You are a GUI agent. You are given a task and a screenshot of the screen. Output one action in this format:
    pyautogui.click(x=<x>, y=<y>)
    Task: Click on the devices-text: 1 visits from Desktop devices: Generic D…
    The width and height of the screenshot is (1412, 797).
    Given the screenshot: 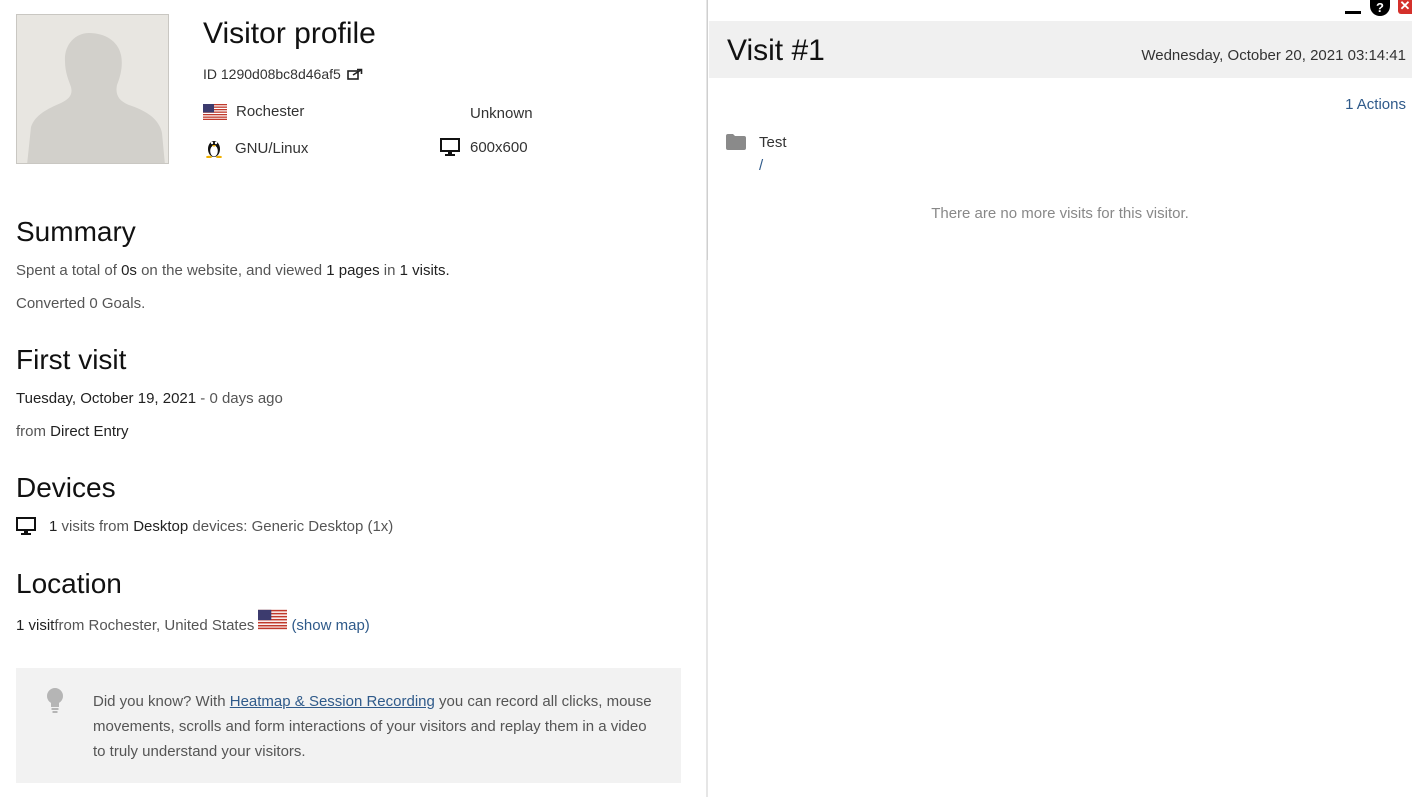 What is the action you would take?
    pyautogui.click(x=204, y=526)
    